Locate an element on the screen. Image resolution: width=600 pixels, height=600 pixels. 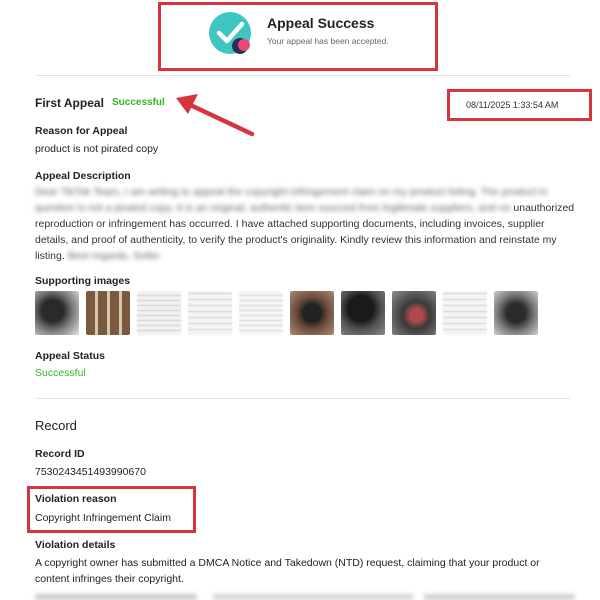
description-label: Appeal Description is located at coordinates (83, 176).